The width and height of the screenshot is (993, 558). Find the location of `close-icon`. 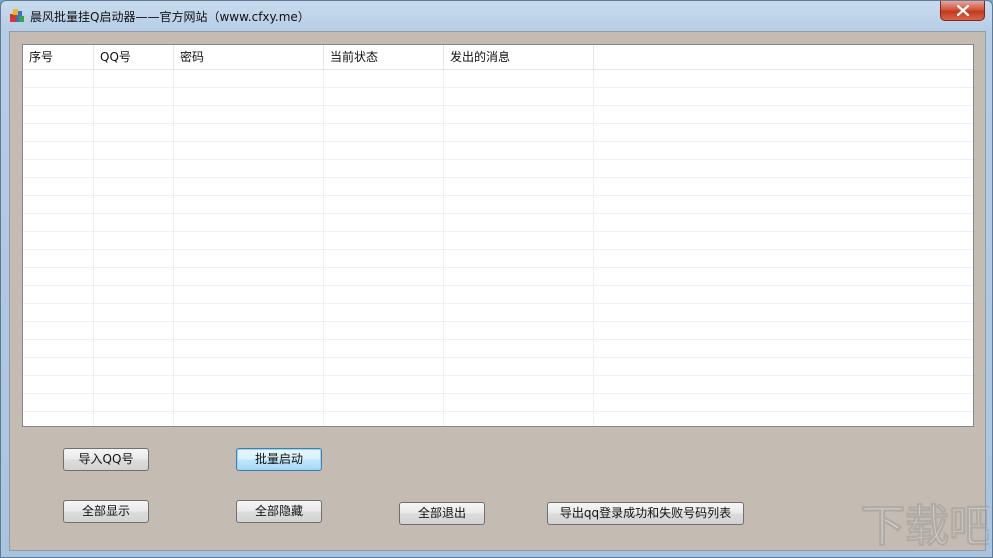

close-icon is located at coordinates (963, 10).